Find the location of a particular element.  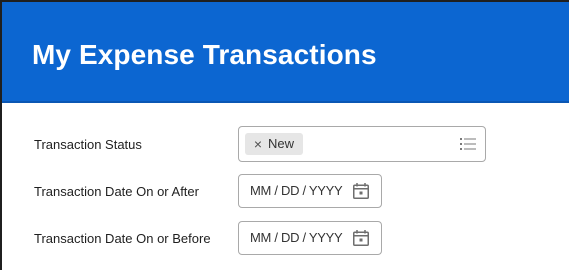

date-after-input: MM / DD / YYYY is located at coordinates (310, 191).